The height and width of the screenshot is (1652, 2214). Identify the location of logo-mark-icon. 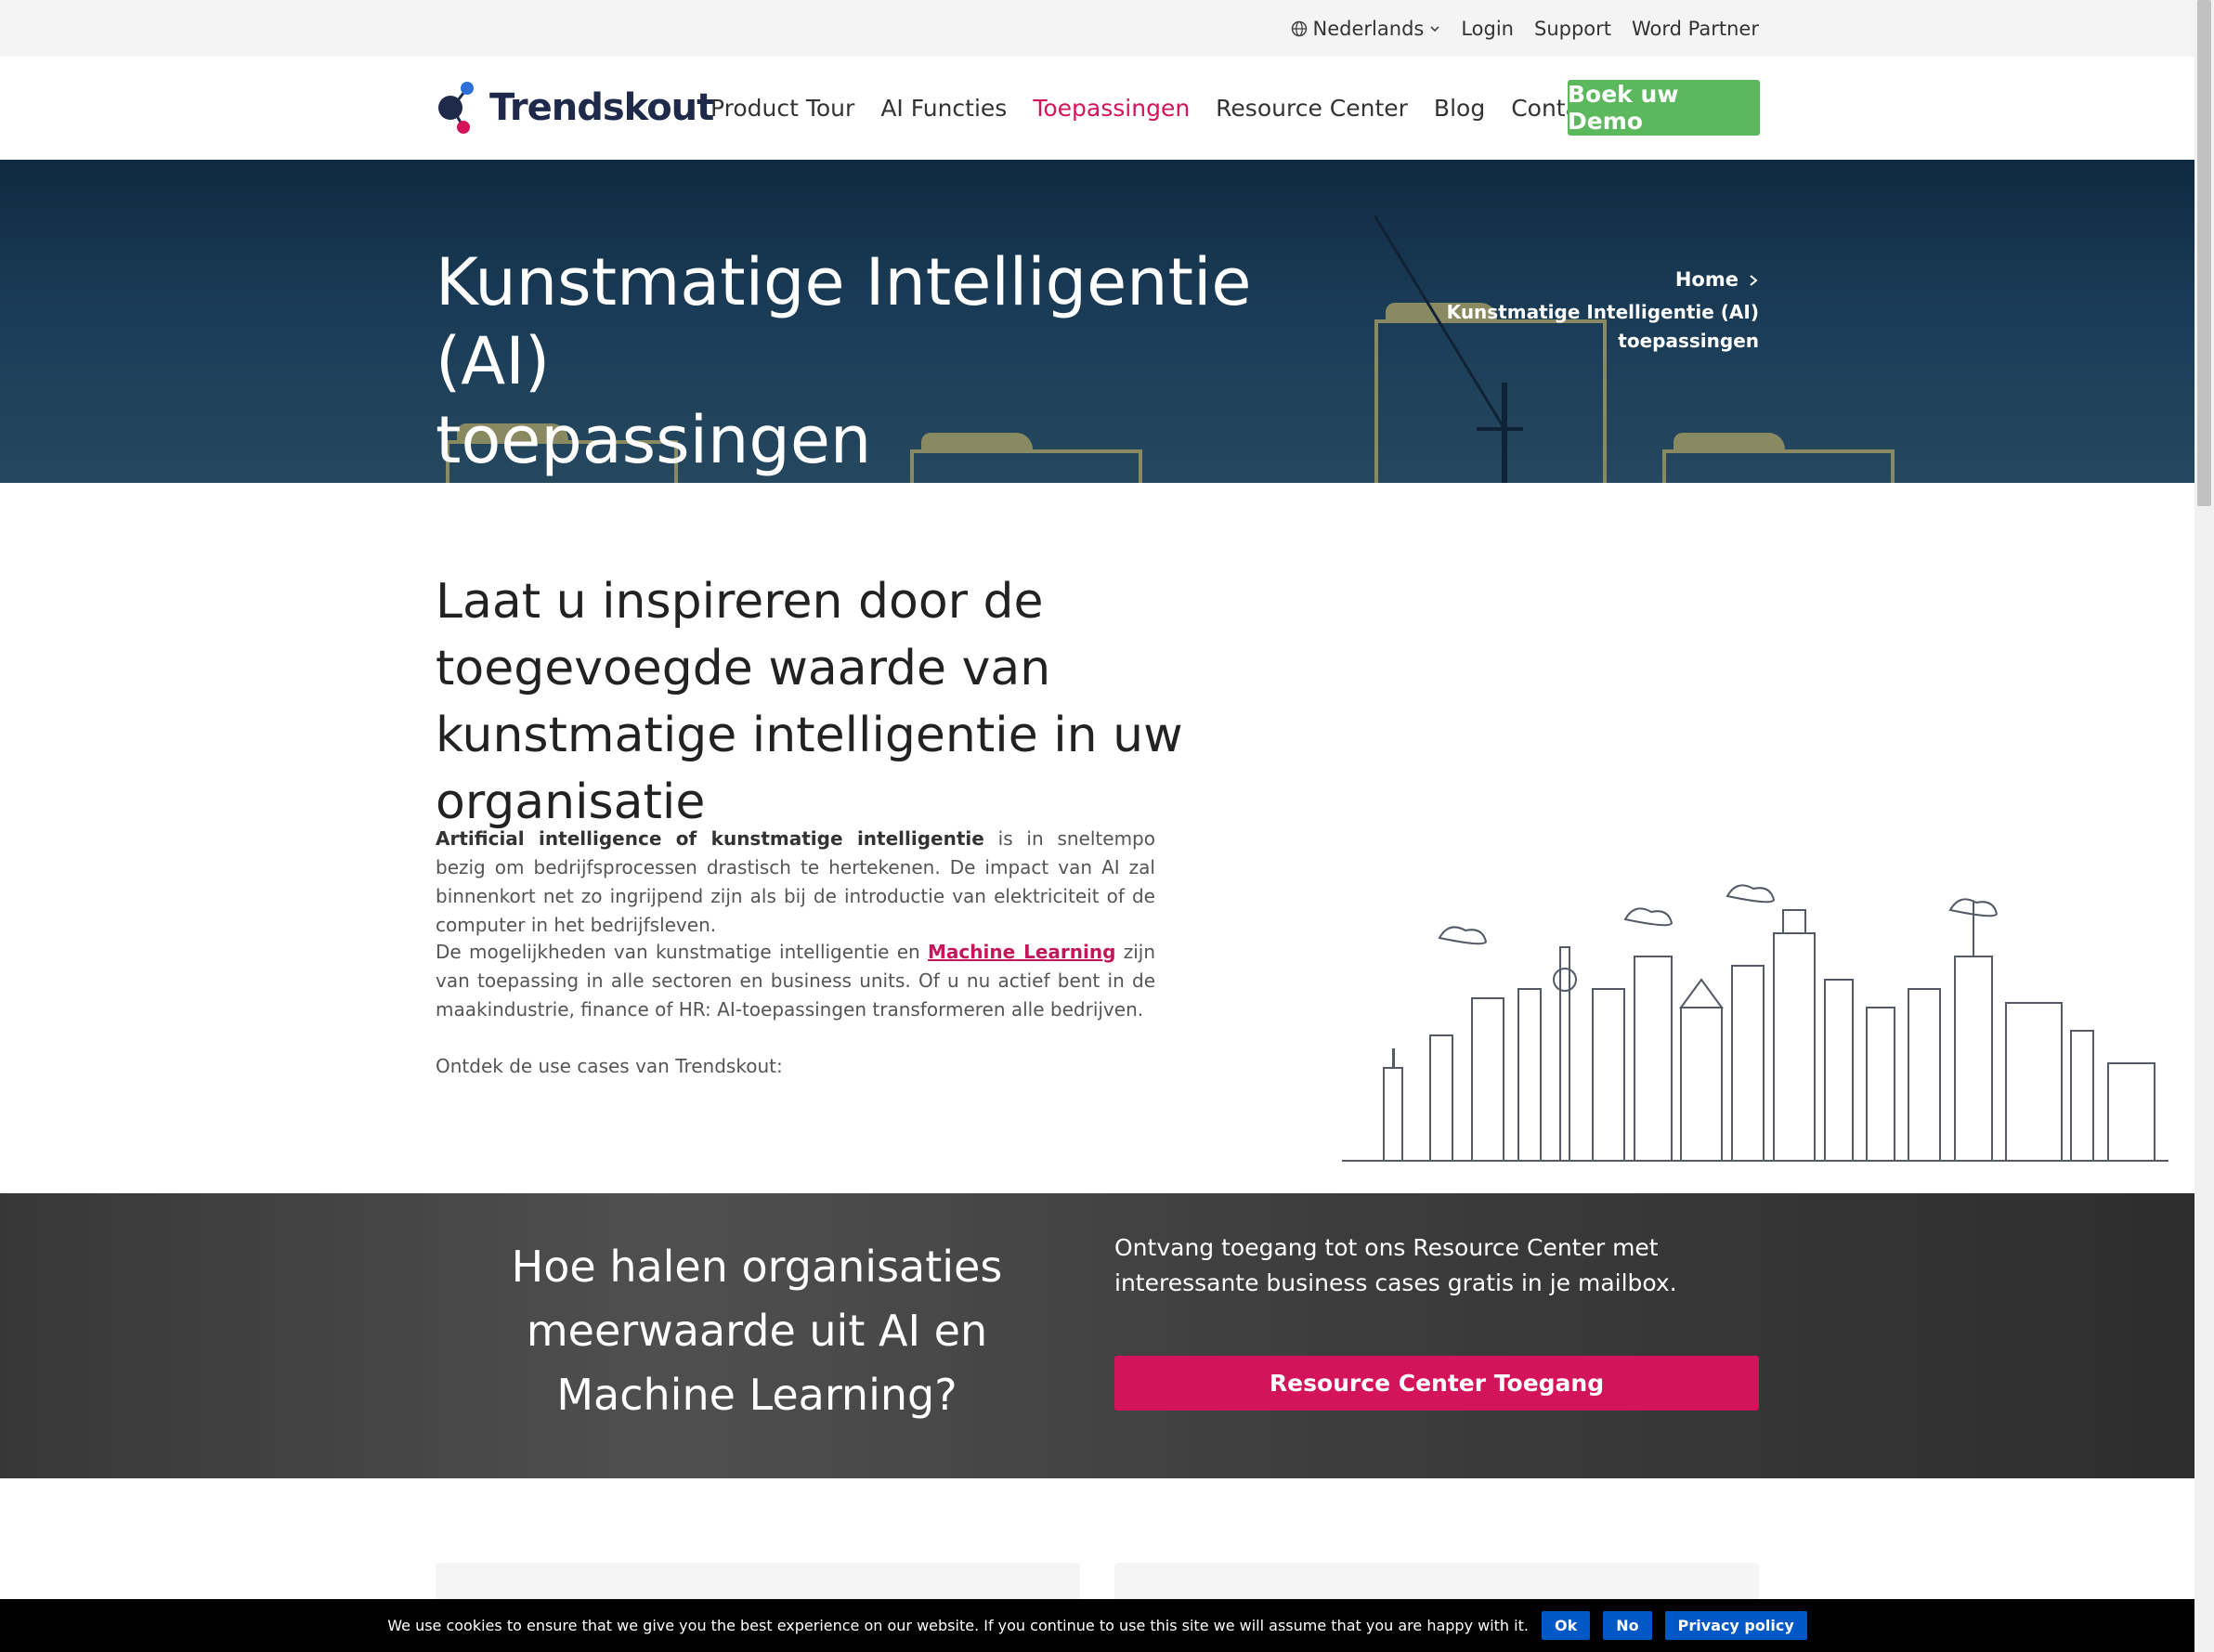
(456, 108).